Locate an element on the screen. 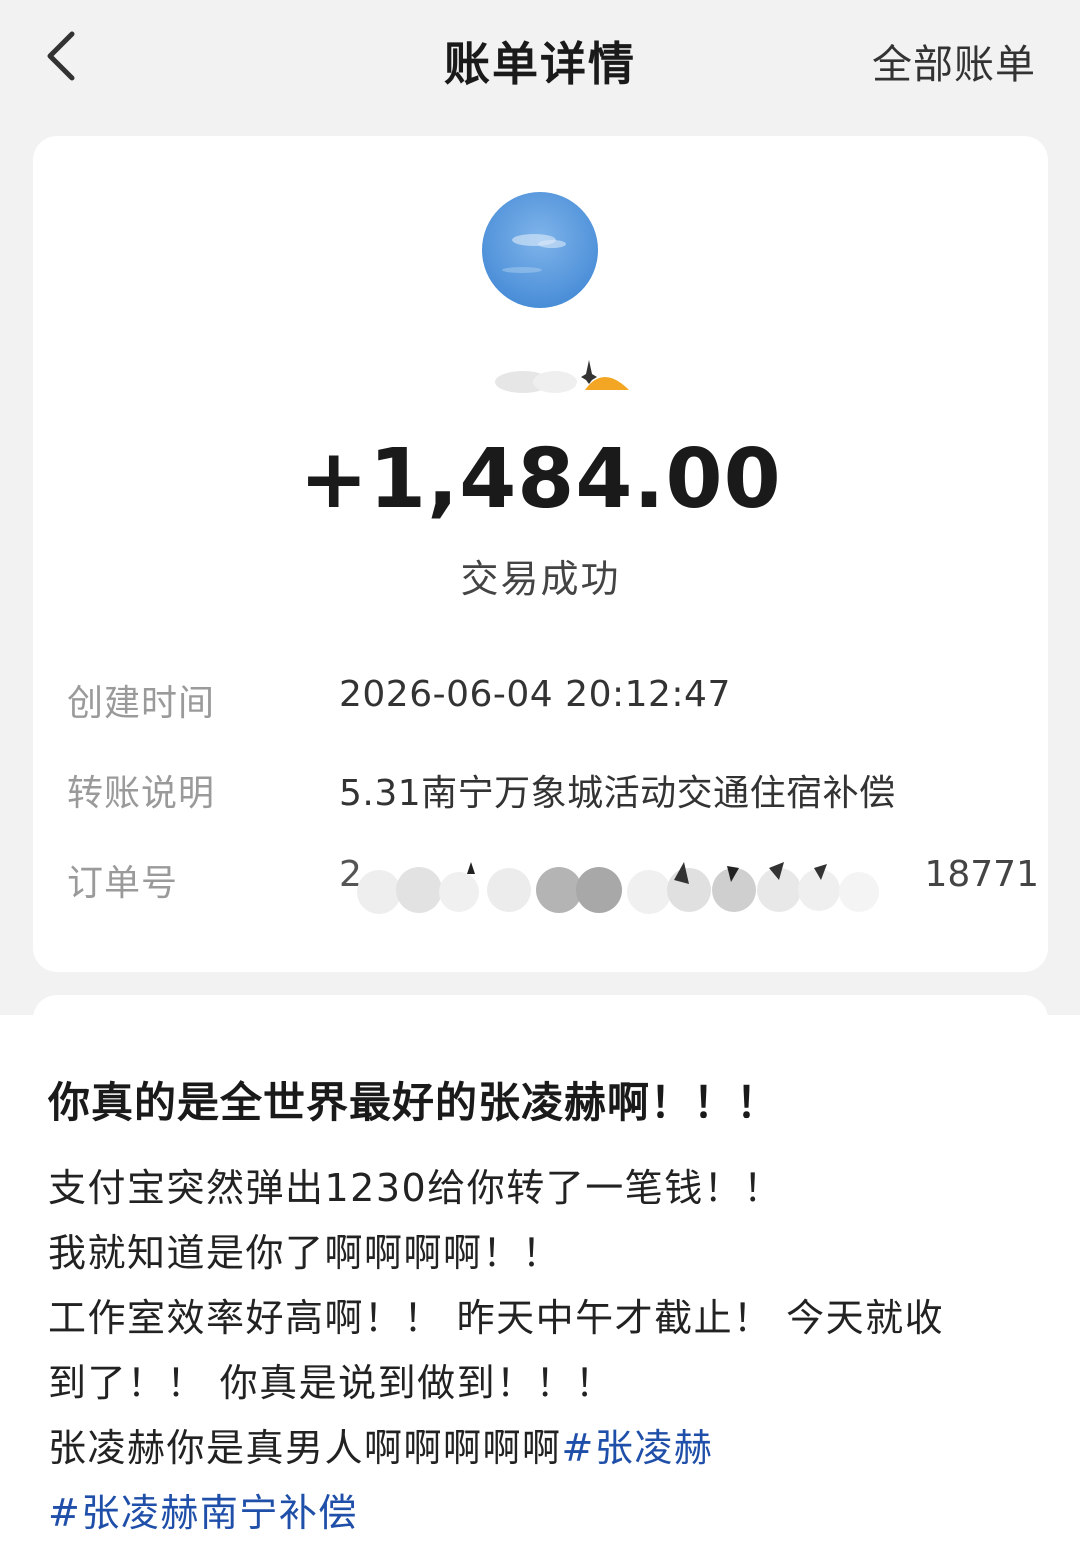 The height and width of the screenshot is (1550, 1080). transaction-status: 交易成功 is located at coordinates (540, 579).